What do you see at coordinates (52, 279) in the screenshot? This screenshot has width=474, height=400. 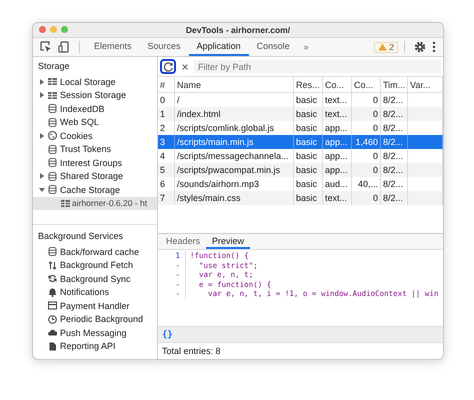 I see `sync-icon` at bounding box center [52, 279].